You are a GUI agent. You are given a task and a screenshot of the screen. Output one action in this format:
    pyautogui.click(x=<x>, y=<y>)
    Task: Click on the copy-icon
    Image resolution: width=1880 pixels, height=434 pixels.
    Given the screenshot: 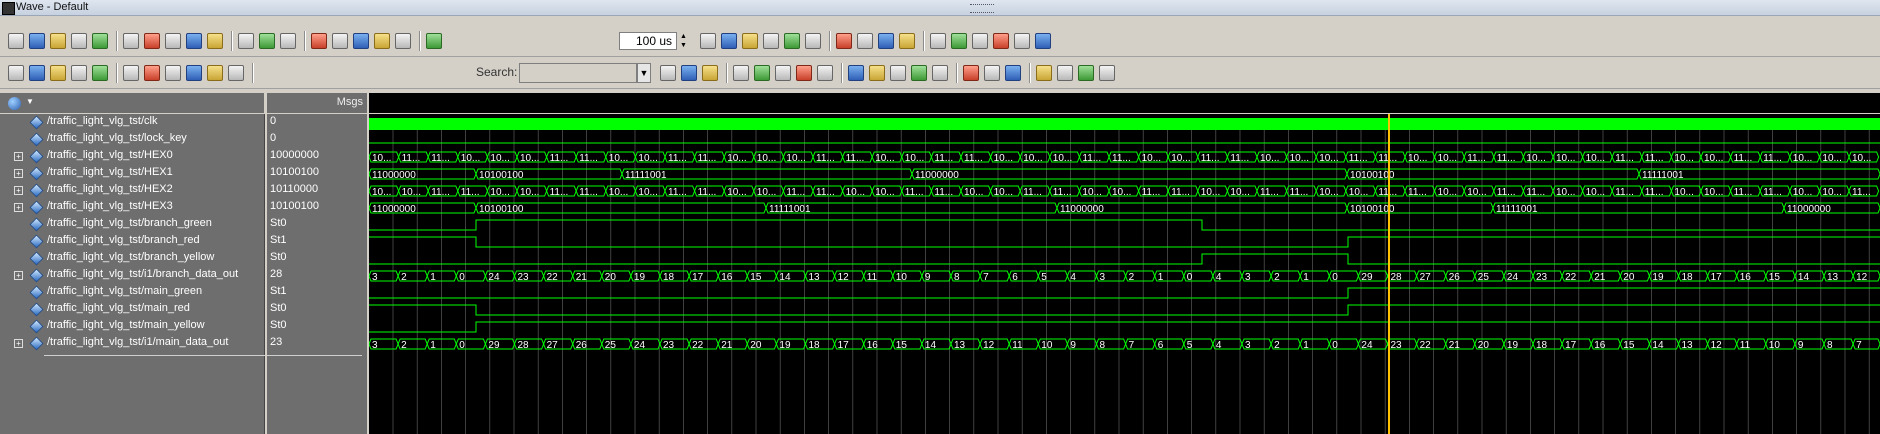 What is the action you would take?
    pyautogui.click(x=152, y=41)
    